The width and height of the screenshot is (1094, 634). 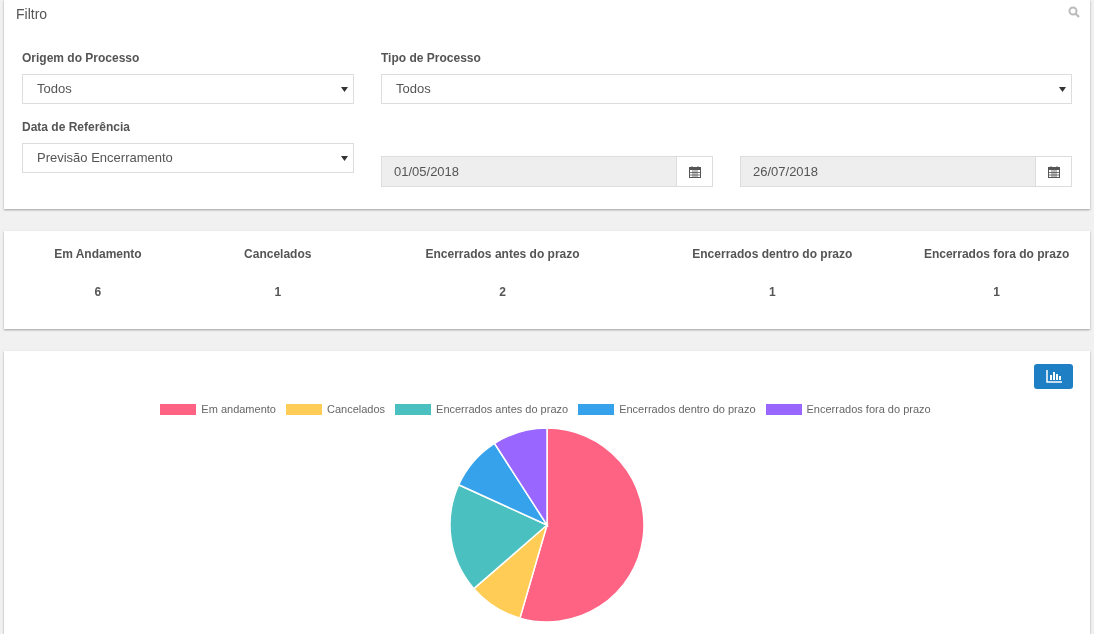 I want to click on legend-label: Encerrados antes do prazo, so click(x=502, y=409).